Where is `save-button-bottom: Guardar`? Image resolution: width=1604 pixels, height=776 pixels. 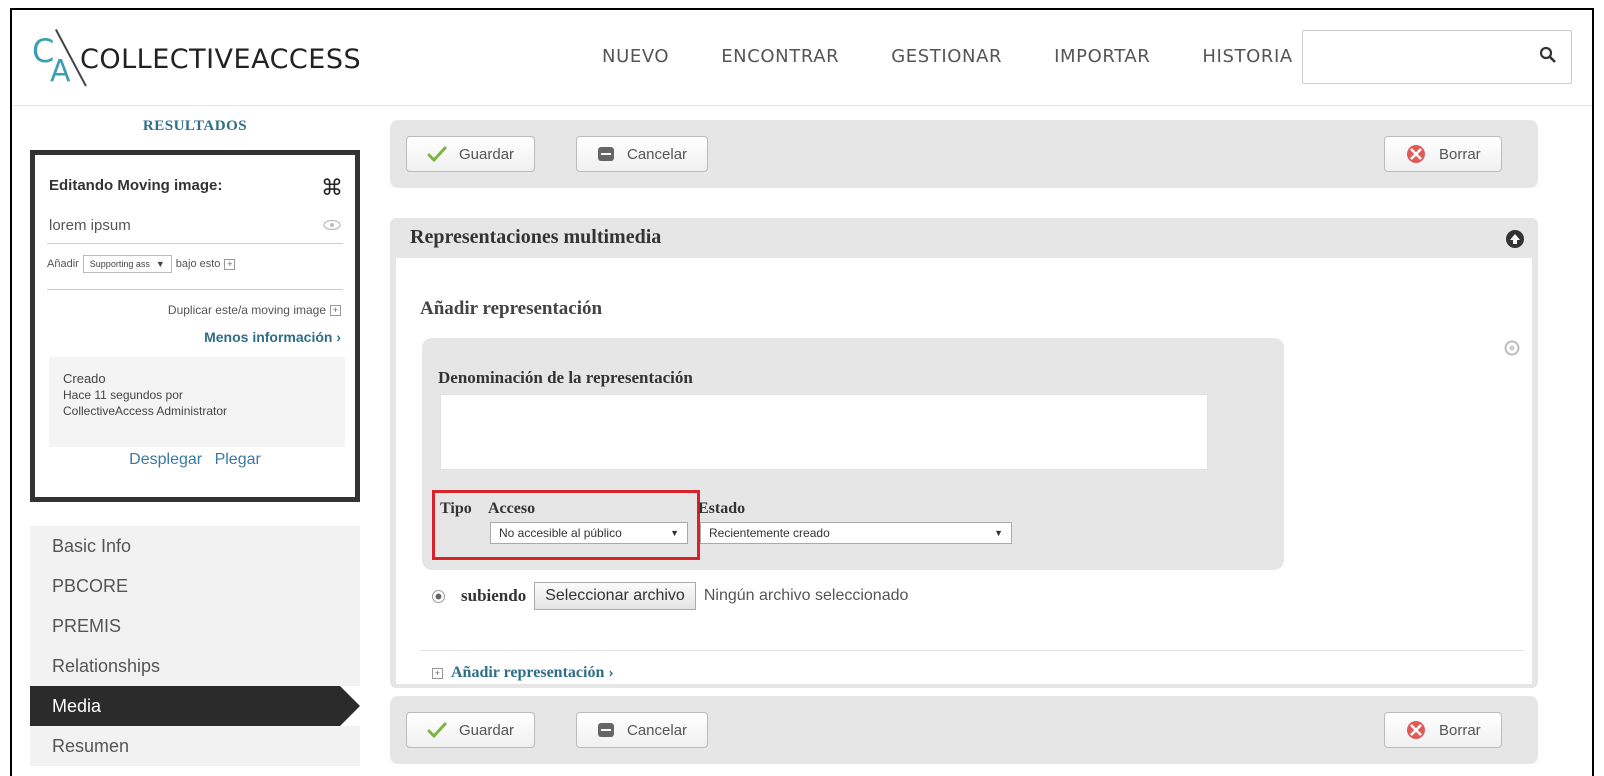
save-button-bottom: Guardar is located at coordinates (471, 730).